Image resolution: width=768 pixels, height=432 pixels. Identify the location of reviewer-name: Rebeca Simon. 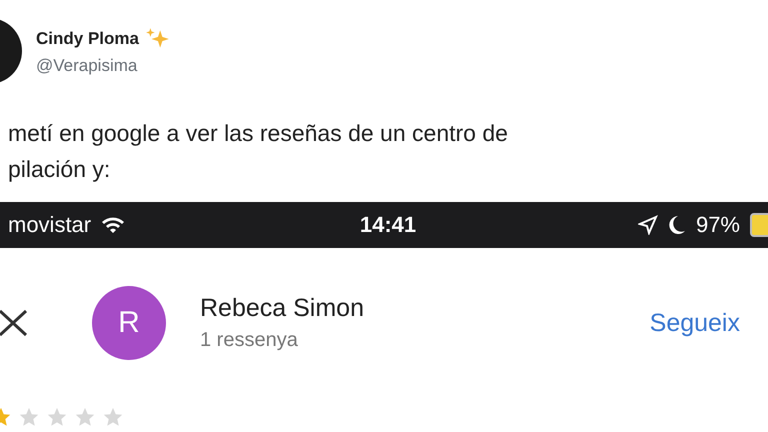
(282, 308).